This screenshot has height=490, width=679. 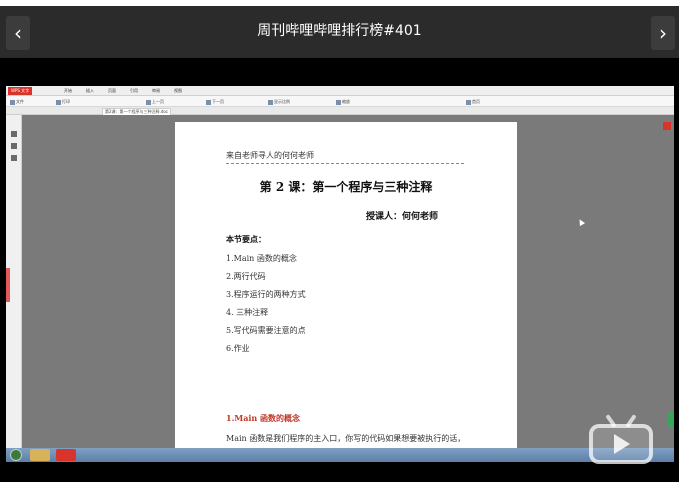 I want to click on toolbar-item: 下一页, so click(x=215, y=101).